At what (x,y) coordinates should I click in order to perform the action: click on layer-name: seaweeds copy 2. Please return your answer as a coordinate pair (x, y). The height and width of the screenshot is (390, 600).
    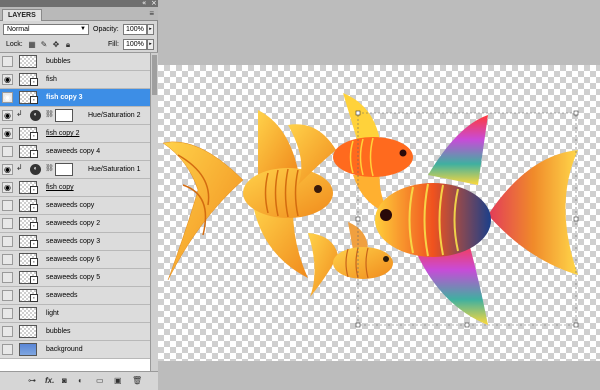
    Looking at the image, I should click on (73, 223).